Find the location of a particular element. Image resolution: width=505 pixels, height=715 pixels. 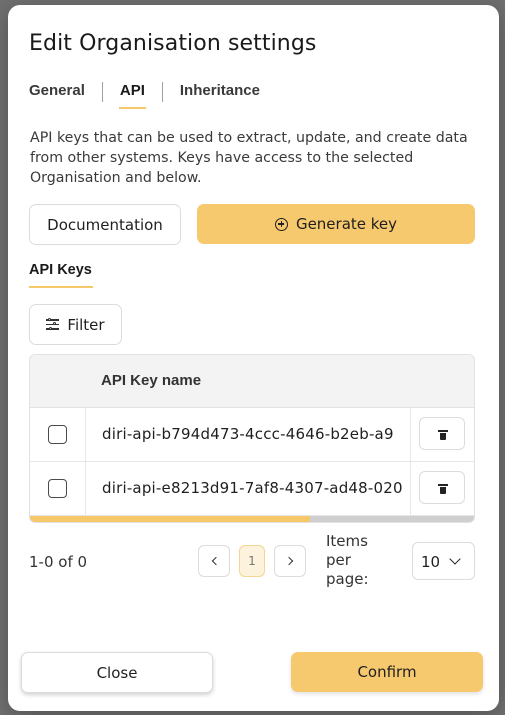

next-page-button is located at coordinates (290, 561).